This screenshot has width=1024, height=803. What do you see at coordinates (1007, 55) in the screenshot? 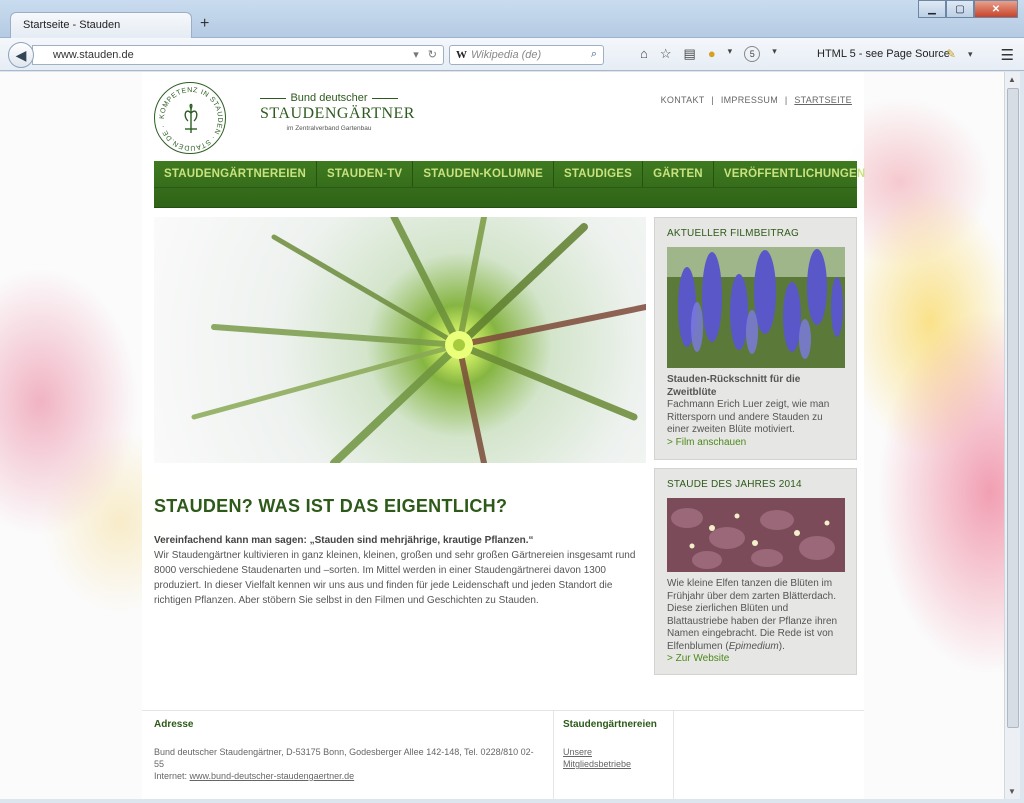
I see `hamburger-menu-icon: ☰` at bounding box center [1007, 55].